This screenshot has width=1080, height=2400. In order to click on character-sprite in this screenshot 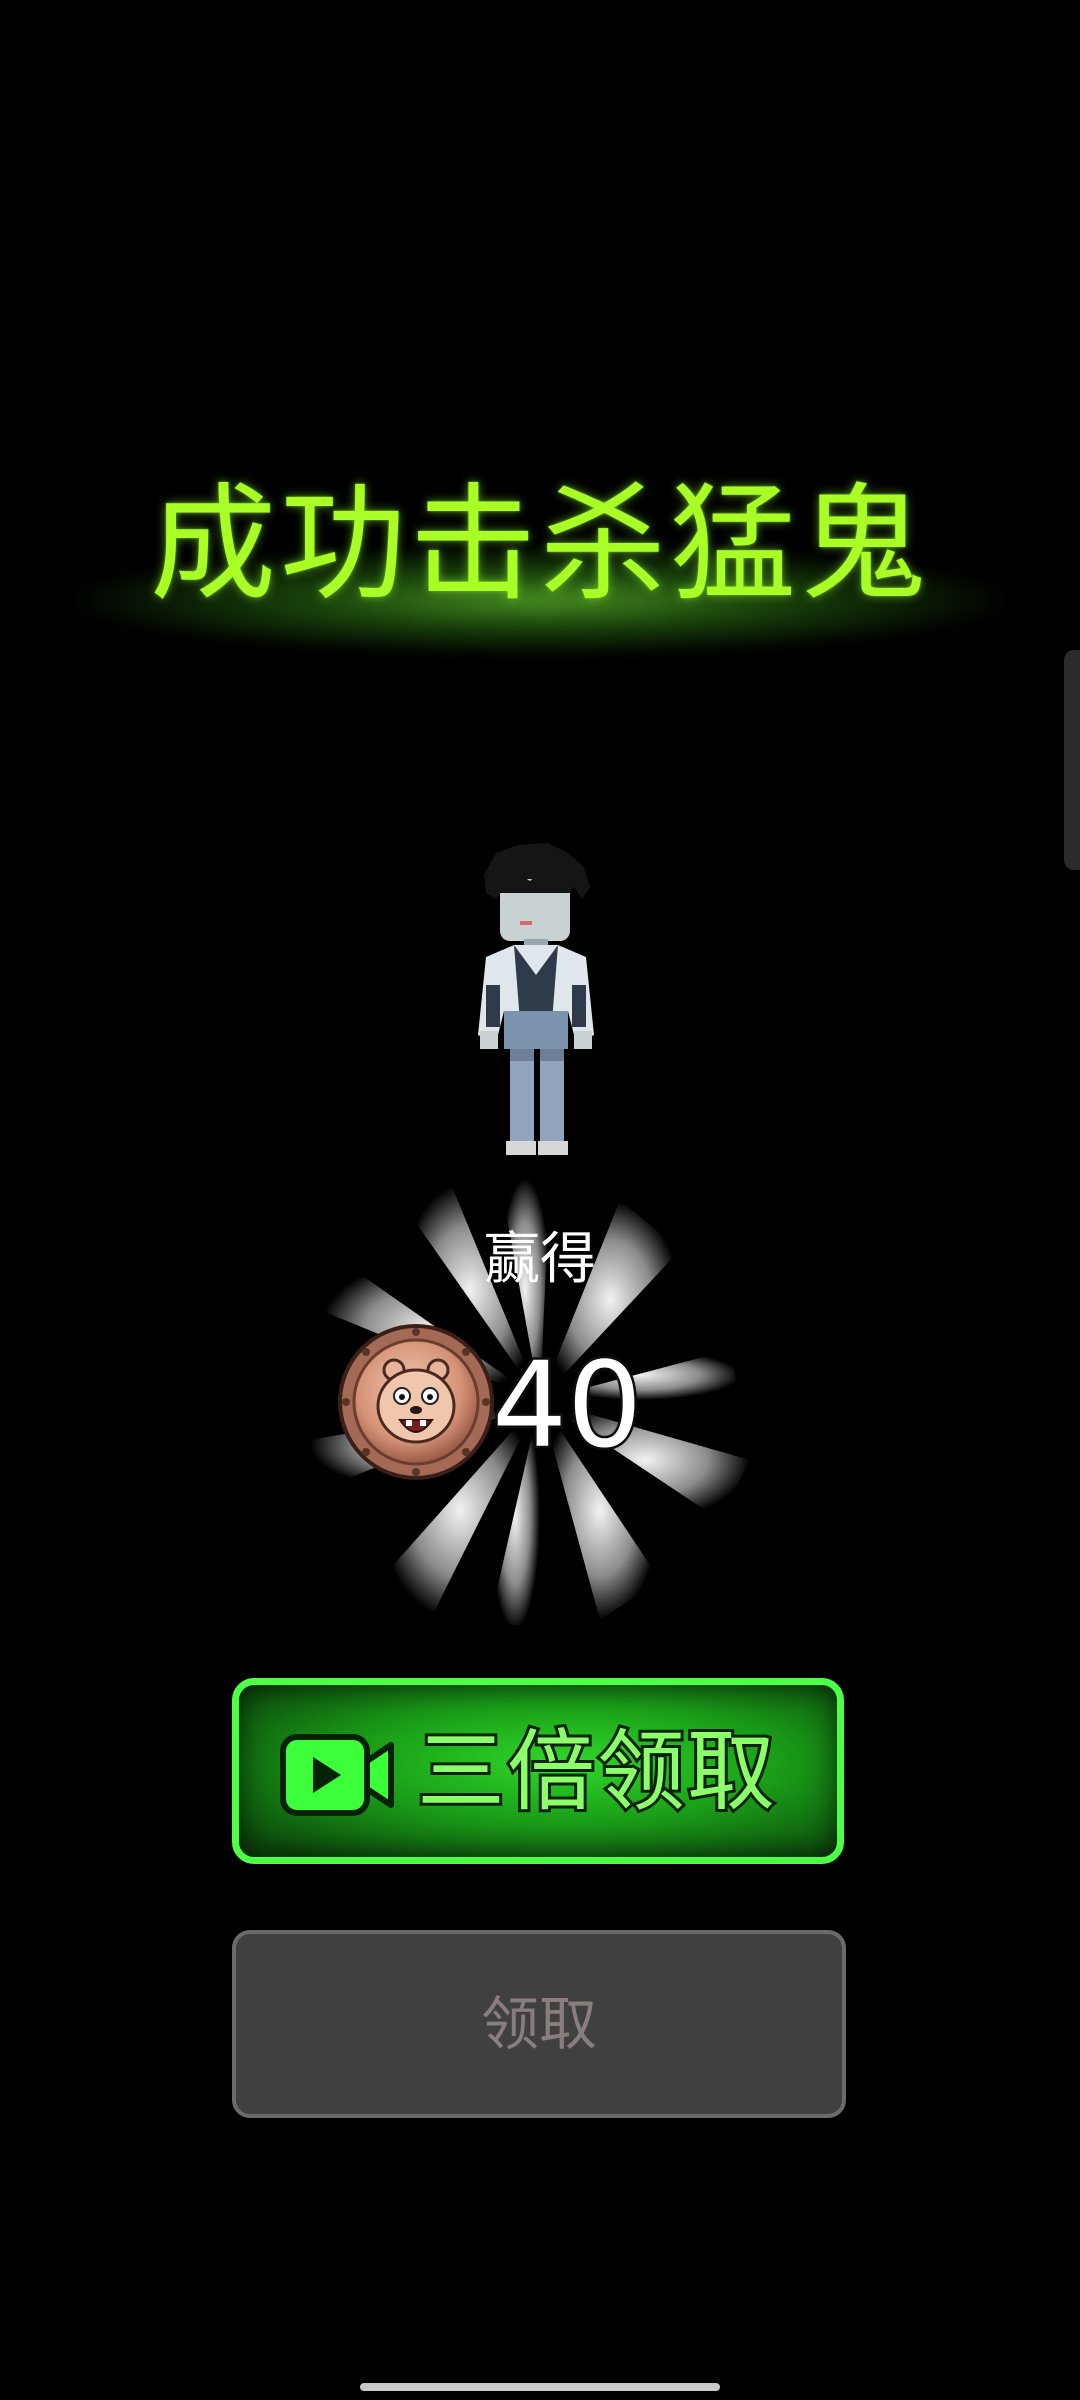, I will do `click(536, 999)`.